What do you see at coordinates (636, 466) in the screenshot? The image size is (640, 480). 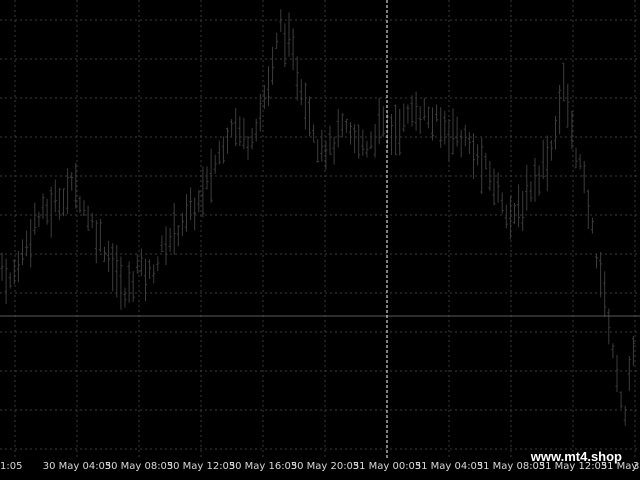 I see `time-tick-label: 3` at bounding box center [636, 466].